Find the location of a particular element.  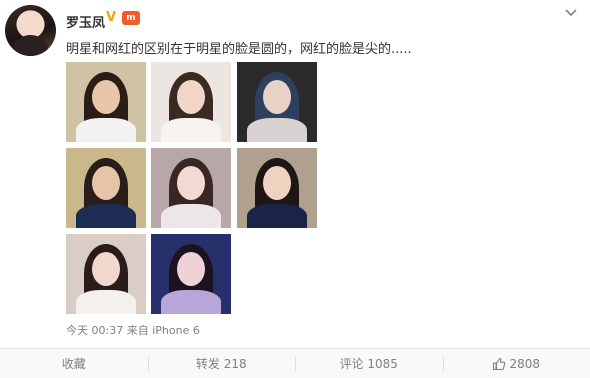

member-badge-icon: m is located at coordinates (131, 18).